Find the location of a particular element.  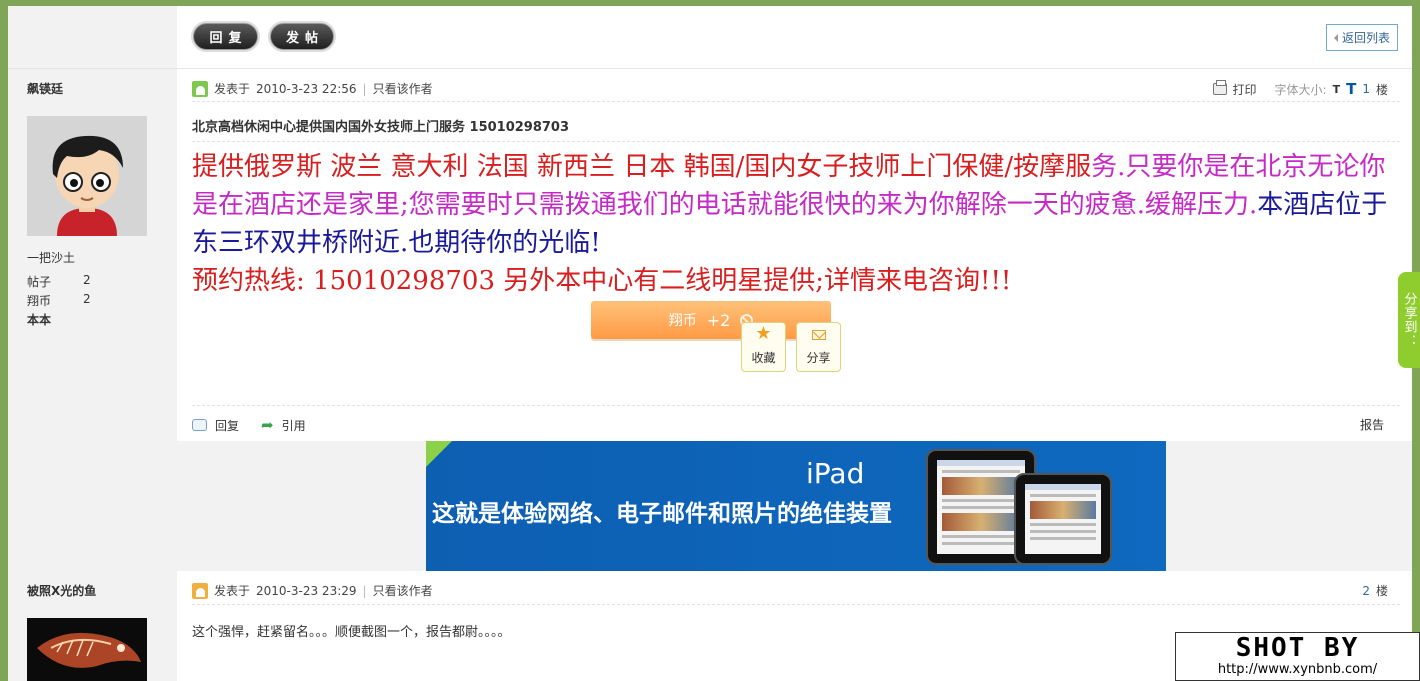

posted-time: 2010-3-23 22:56 is located at coordinates (306, 88).